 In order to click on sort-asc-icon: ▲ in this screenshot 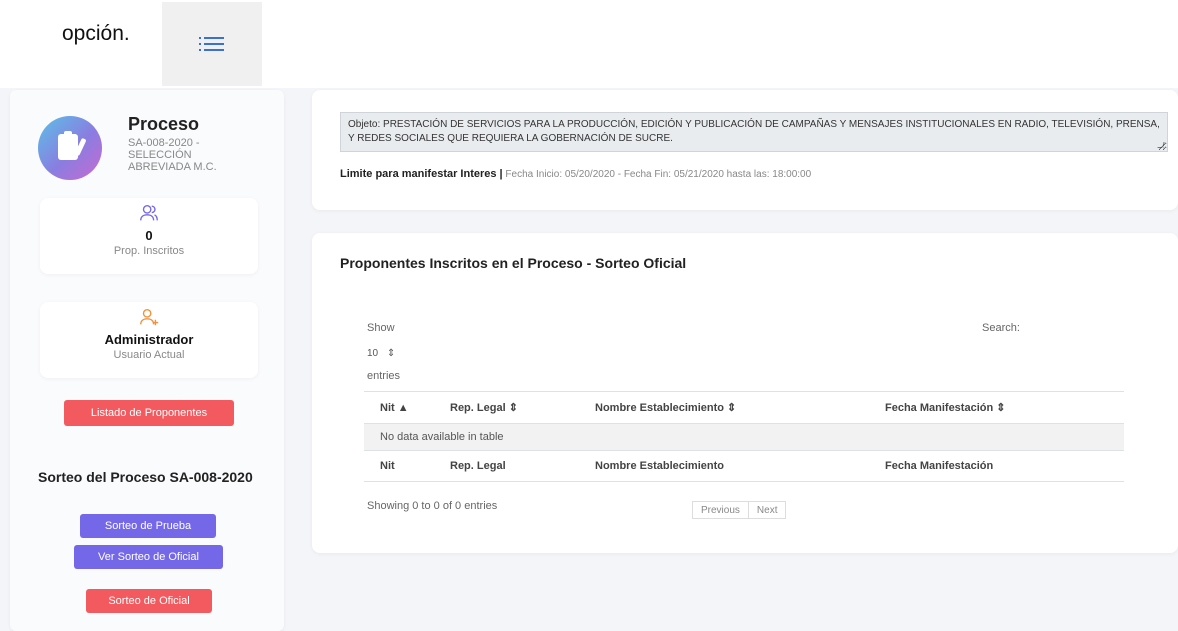, I will do `click(403, 407)`.